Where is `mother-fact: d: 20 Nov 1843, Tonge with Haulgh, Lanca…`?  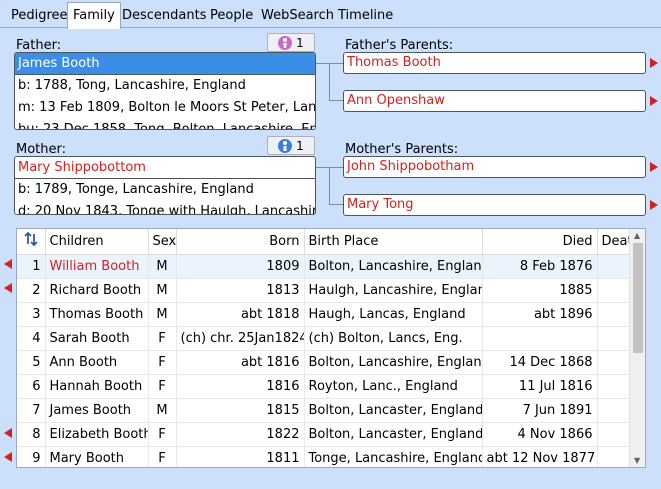
mother-fact: d: 20 Nov 1843, Tonge with Haulgh, Lanca… is located at coordinates (166, 209).